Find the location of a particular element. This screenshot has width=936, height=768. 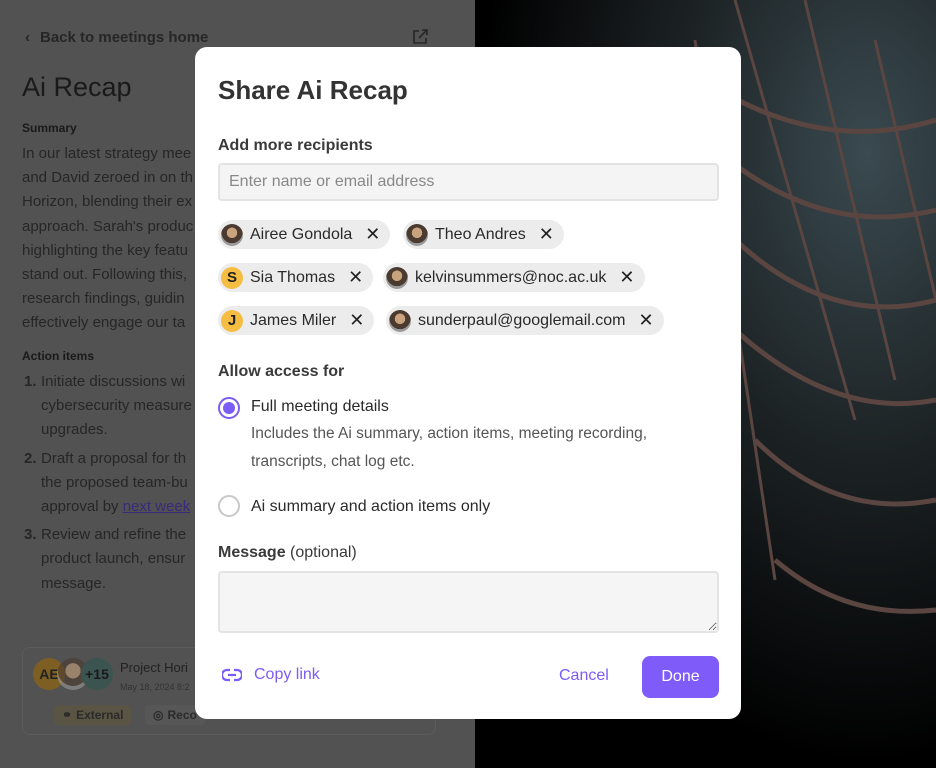

recipient-chip: S Sia Thomas ✕ is located at coordinates (296, 277).